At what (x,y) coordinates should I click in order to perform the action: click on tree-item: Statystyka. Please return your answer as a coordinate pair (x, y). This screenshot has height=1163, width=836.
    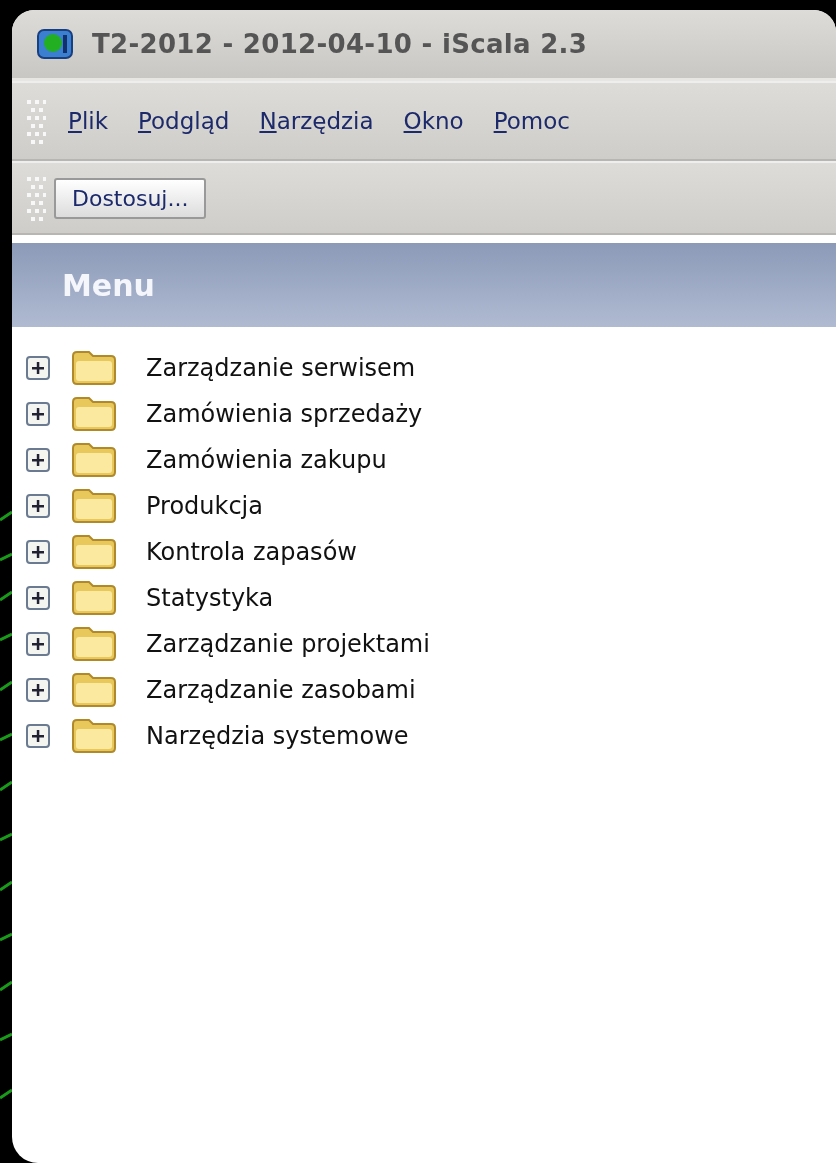
    Looking at the image, I should click on (210, 598).